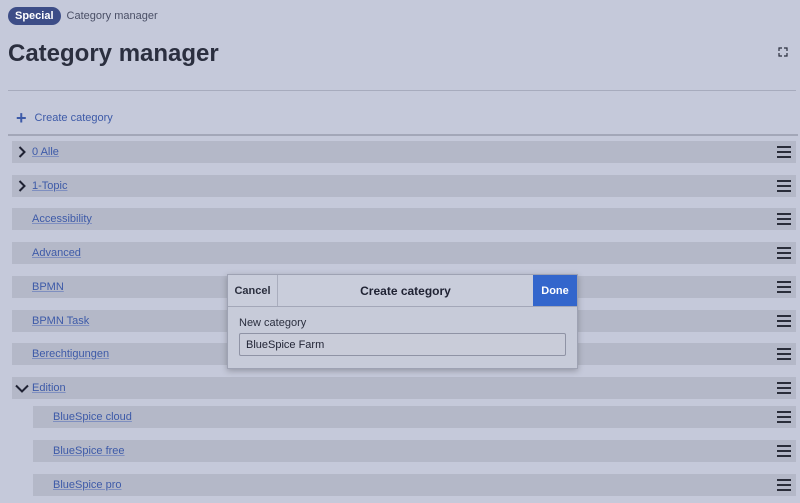  Describe the element at coordinates (49, 186) in the screenshot. I see `category-link: 1-Topic` at that location.